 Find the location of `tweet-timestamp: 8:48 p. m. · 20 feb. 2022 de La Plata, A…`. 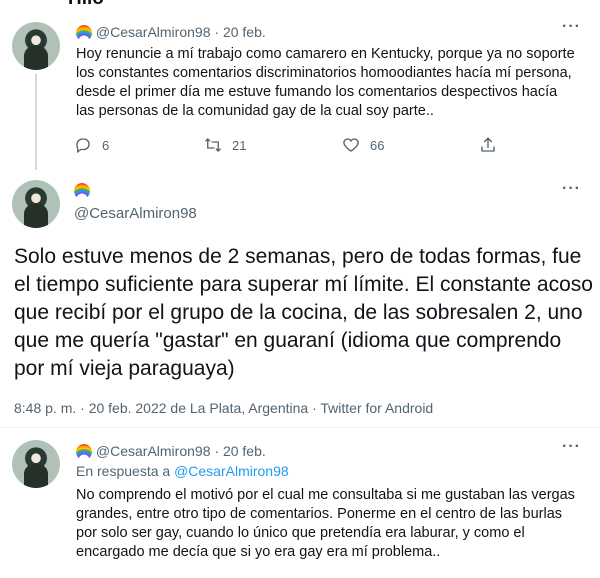

tweet-timestamp: 8:48 p. m. · 20 feb. 2022 de La Plata, A… is located at coordinates (223, 408).